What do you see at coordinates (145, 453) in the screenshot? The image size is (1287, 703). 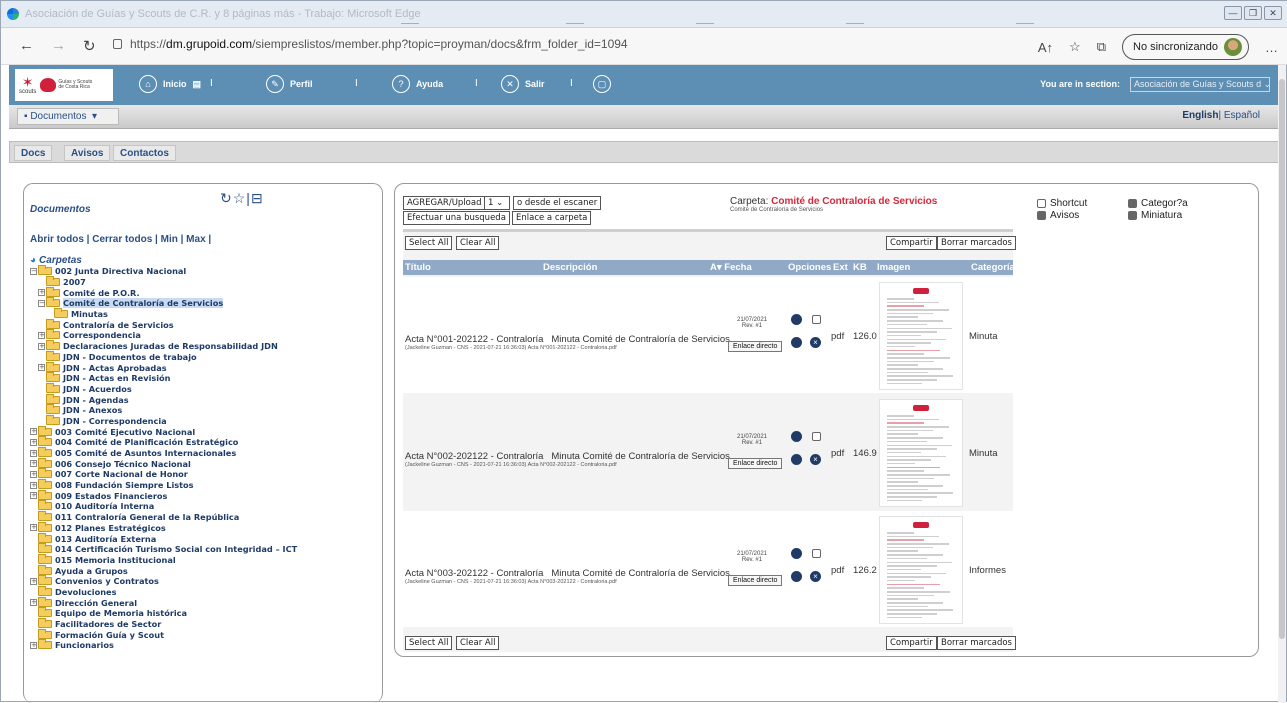 I see `tree-node-label: 005 Comité de Asuntos Internacionales` at bounding box center [145, 453].